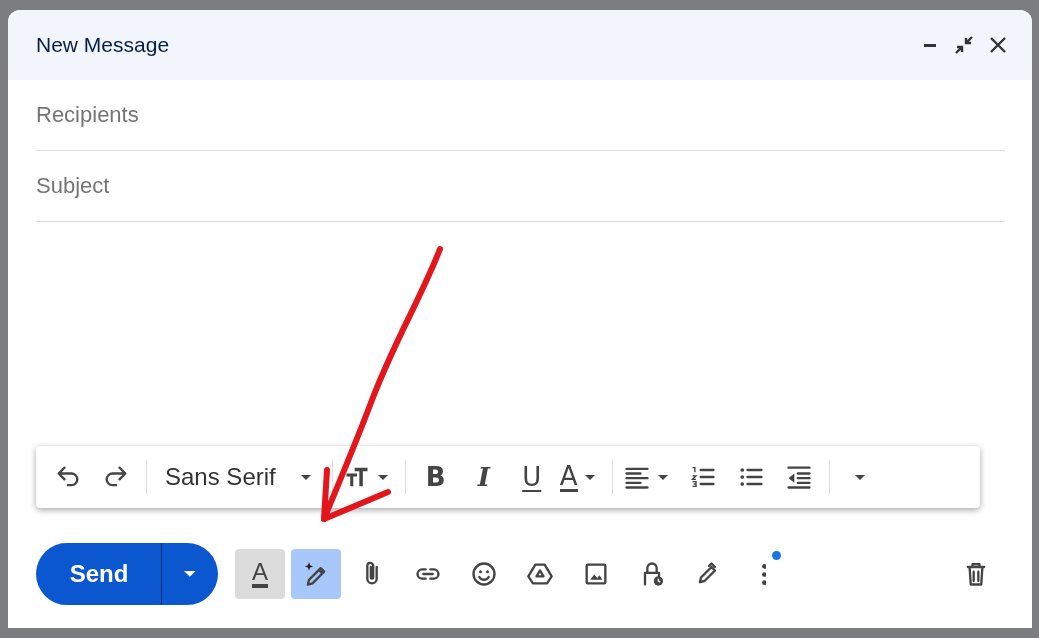  What do you see at coordinates (930, 45) in the screenshot?
I see `minimize-icon` at bounding box center [930, 45].